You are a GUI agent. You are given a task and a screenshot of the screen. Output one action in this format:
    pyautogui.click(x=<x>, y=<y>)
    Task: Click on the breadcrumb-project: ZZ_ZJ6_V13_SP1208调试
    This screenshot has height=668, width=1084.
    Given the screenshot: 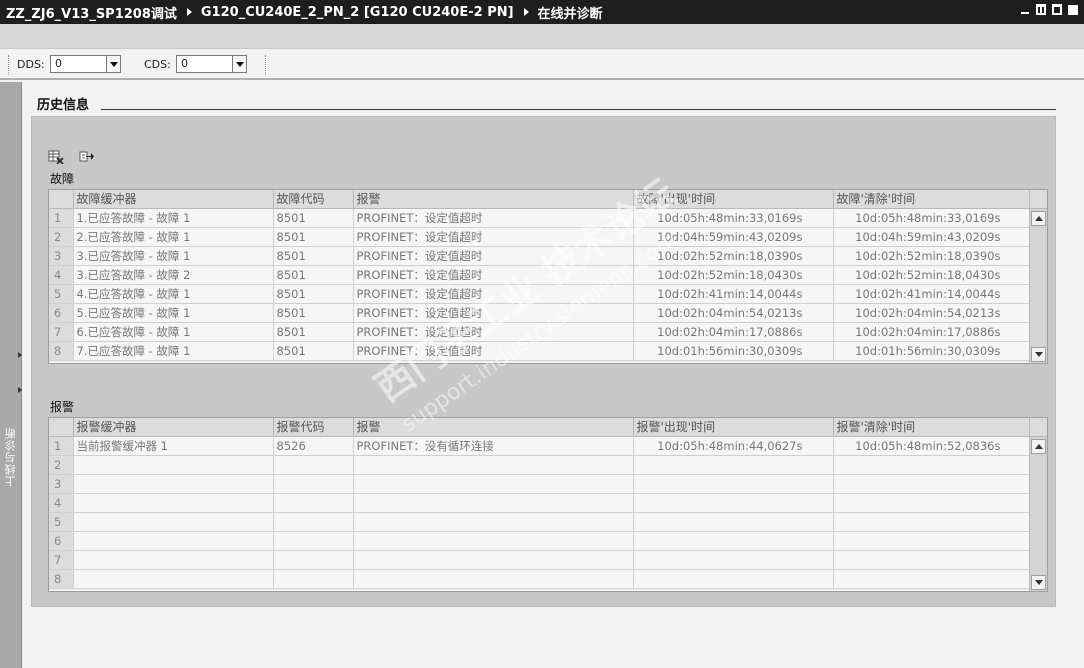 What is the action you would take?
    pyautogui.click(x=91, y=12)
    